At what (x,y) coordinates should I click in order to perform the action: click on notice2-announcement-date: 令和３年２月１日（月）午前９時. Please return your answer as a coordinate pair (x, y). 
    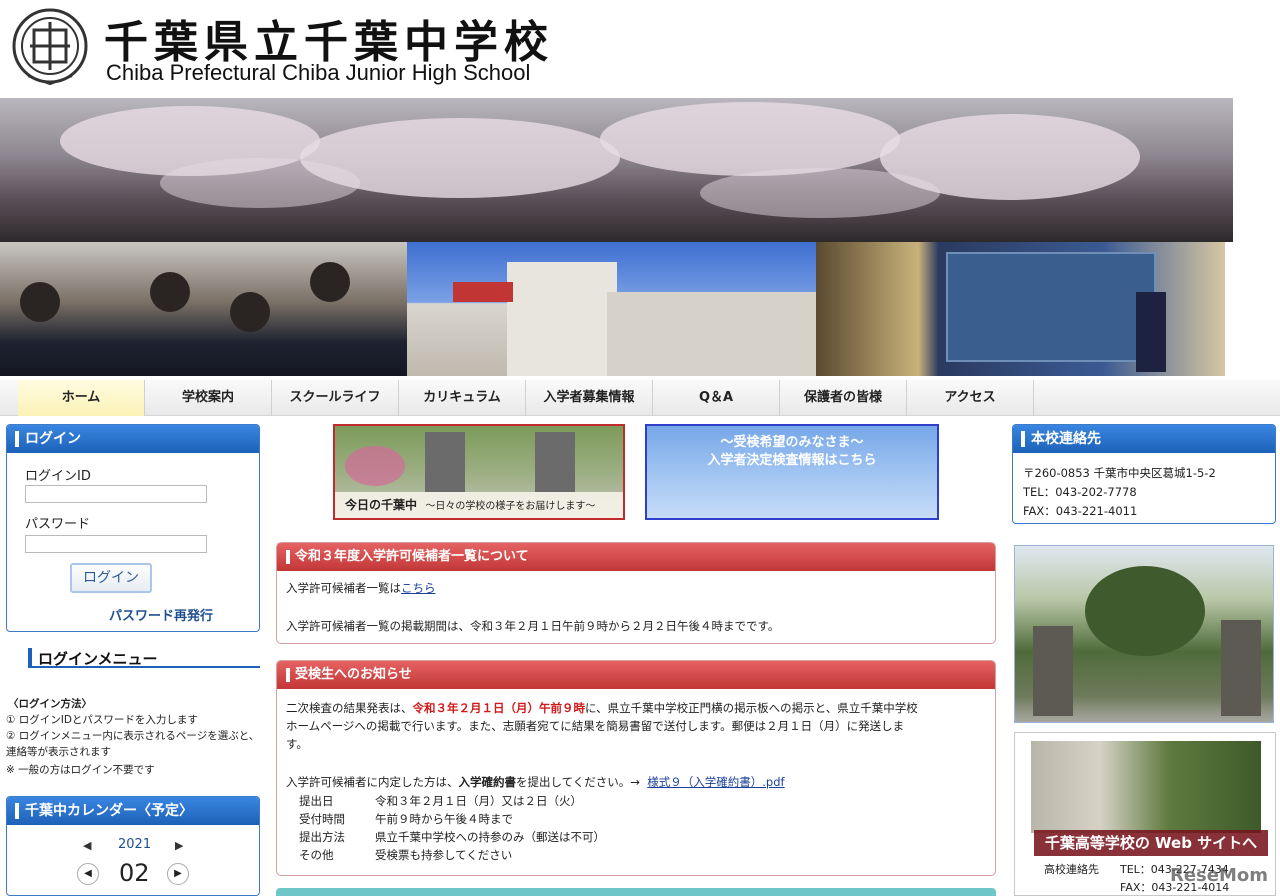
    Looking at the image, I should click on (499, 708).